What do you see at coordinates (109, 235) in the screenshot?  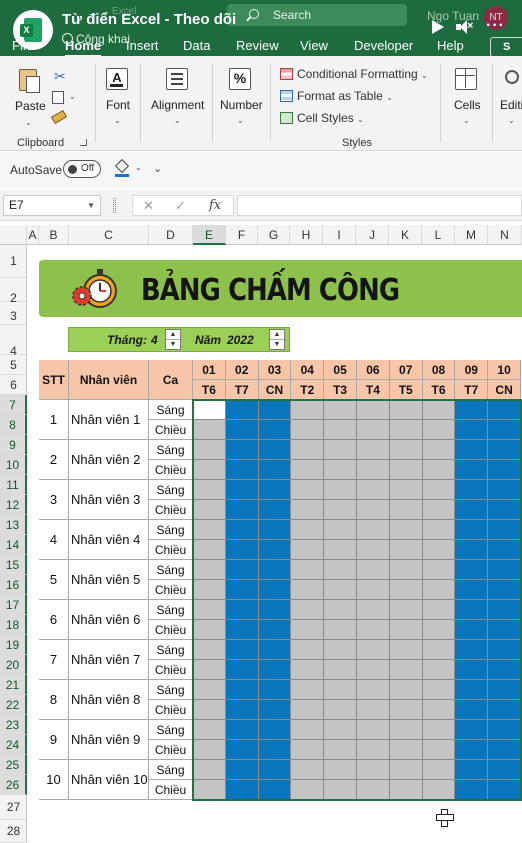 I see `column-header-c: C` at bounding box center [109, 235].